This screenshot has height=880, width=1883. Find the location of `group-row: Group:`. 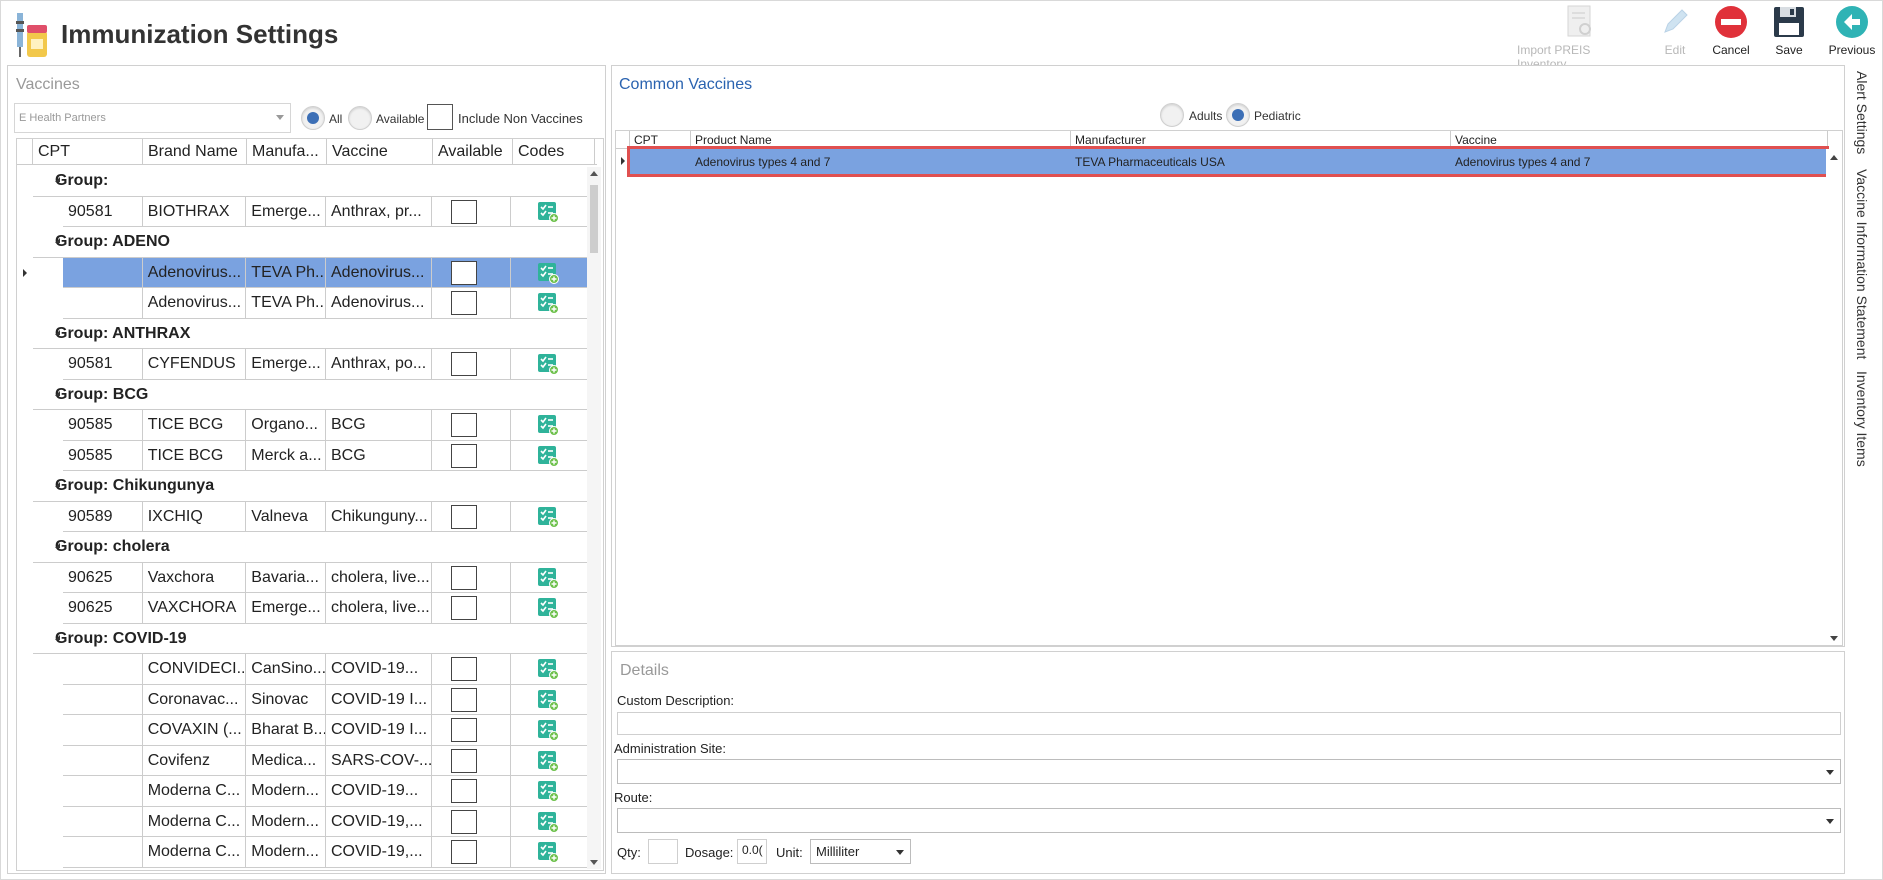

group-row: Group: is located at coordinates (313, 181).